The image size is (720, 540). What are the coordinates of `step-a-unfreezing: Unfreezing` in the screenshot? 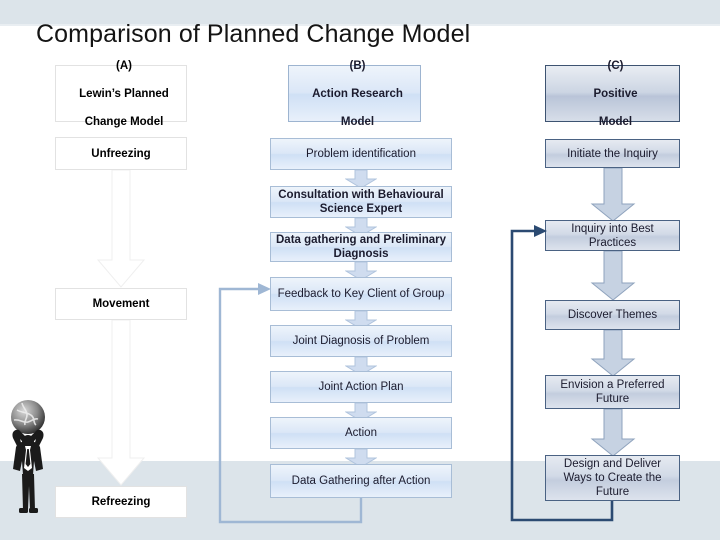 It's located at (121, 153).